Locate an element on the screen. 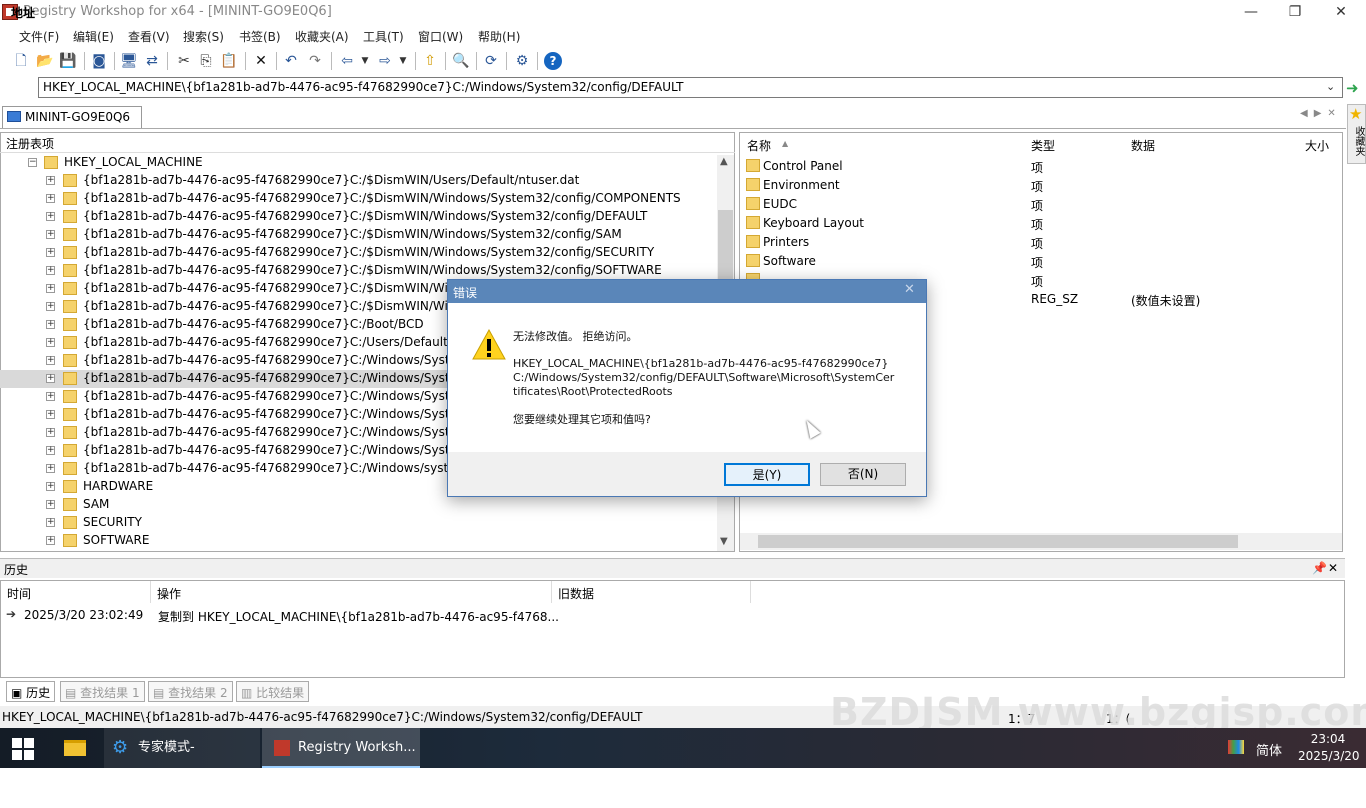  scroll-up-icon: ▲ is located at coordinates (724, 161).